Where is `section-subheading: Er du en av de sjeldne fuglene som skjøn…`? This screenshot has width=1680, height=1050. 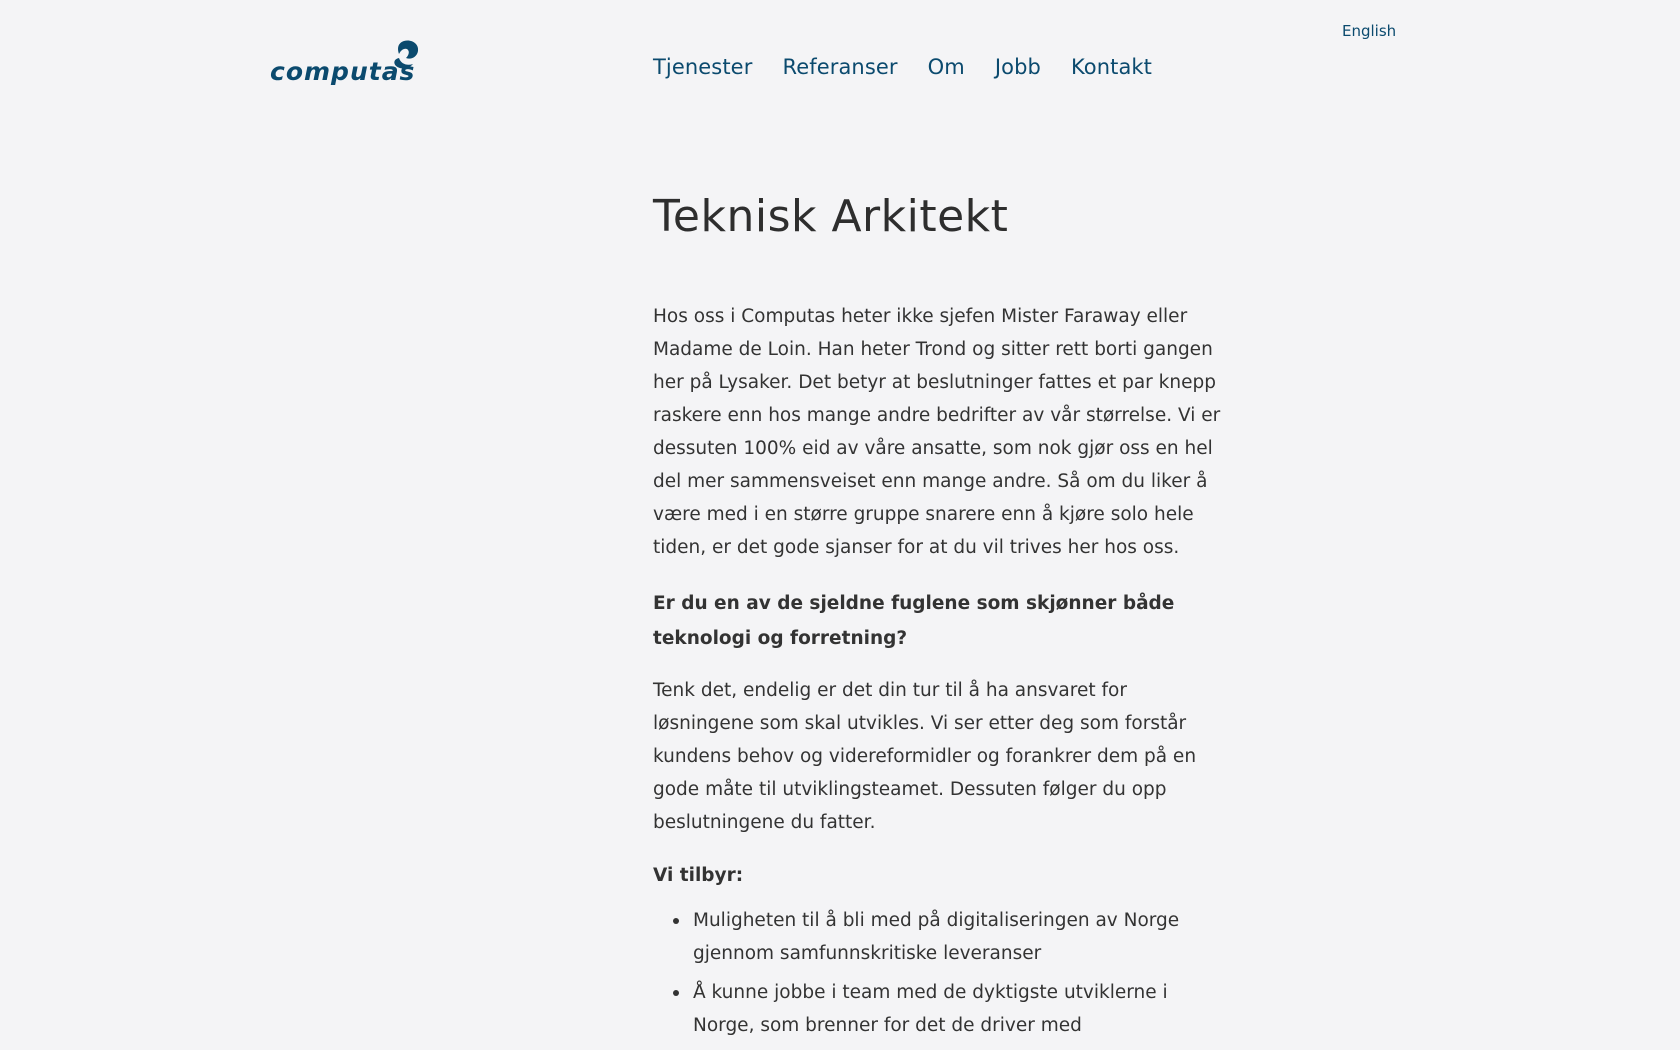 section-subheading: Er du en av de sjeldne fuglene som skjøn… is located at coordinates (914, 621).